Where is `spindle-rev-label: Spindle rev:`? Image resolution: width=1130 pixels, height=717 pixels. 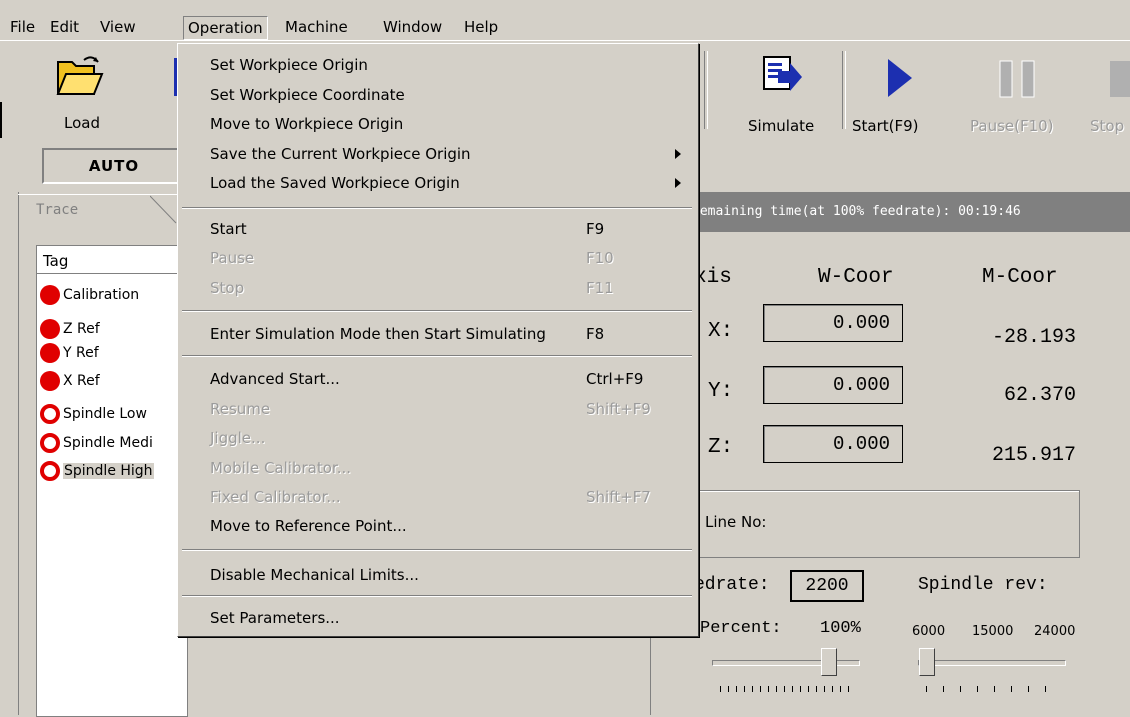
spindle-rev-label: Spindle rev: is located at coordinates (983, 585).